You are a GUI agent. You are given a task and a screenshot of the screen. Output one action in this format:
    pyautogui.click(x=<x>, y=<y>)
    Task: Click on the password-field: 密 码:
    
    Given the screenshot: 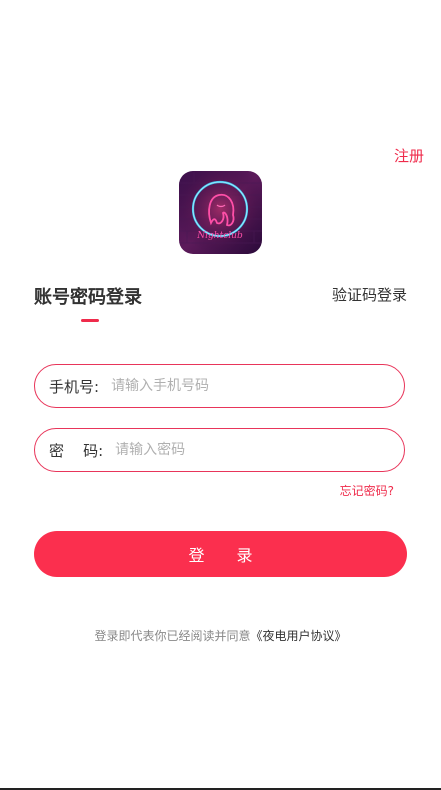 What is the action you would take?
    pyautogui.click(x=219, y=450)
    